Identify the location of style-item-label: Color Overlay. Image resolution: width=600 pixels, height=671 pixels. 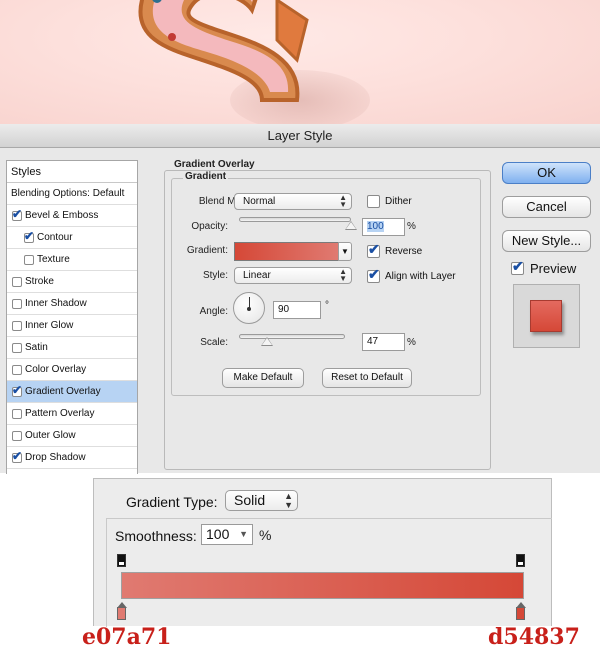
(56, 369).